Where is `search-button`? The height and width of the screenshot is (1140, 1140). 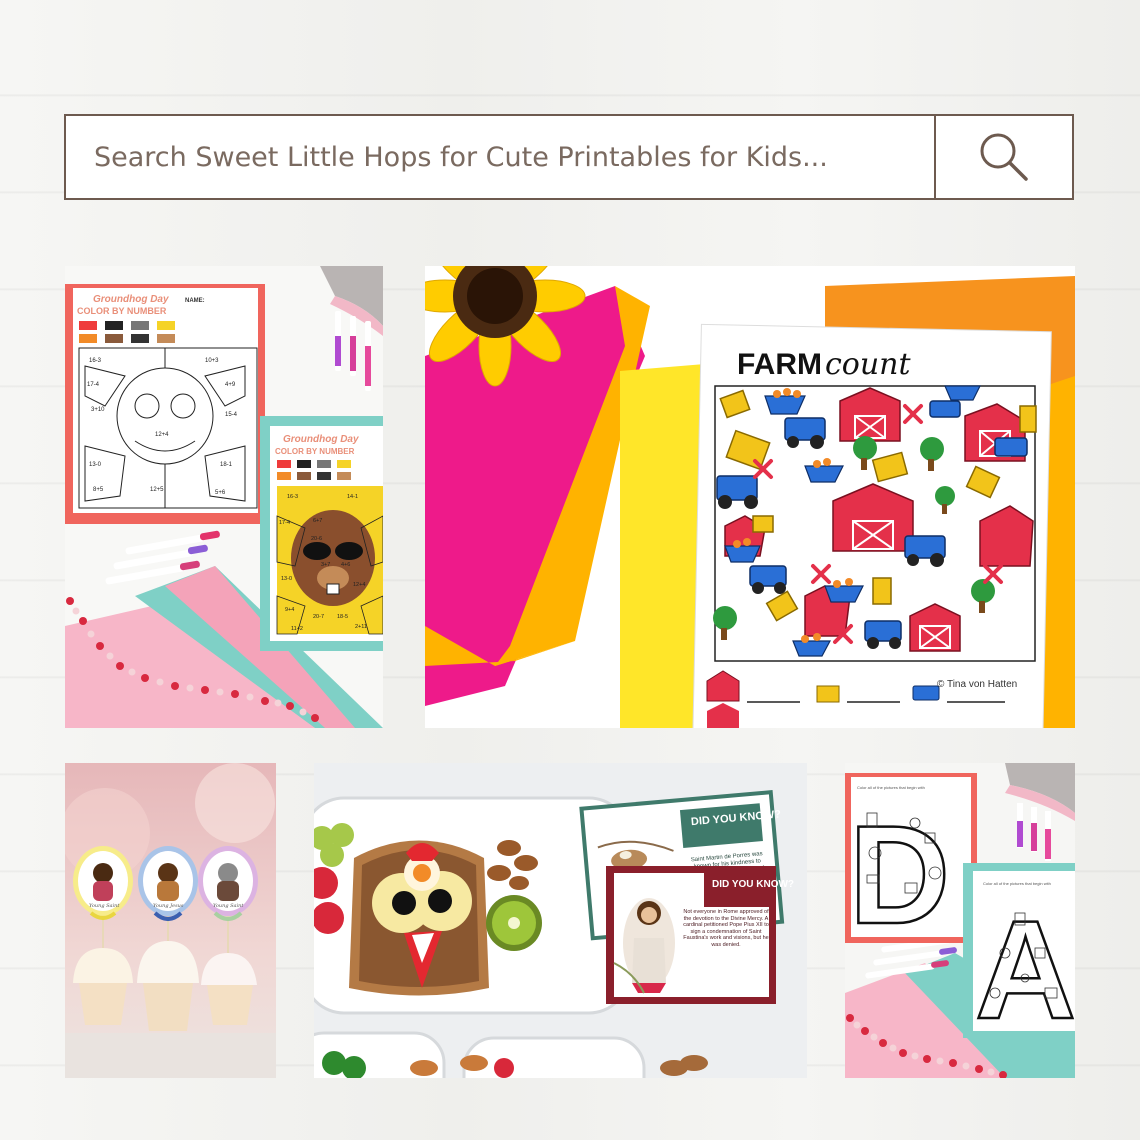
search-button is located at coordinates (1003, 157).